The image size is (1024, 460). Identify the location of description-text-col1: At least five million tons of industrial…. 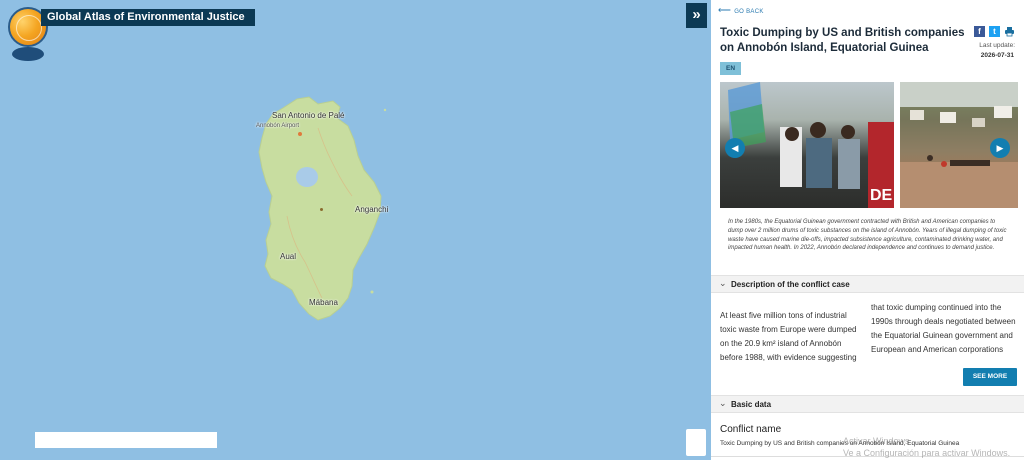
(788, 336).